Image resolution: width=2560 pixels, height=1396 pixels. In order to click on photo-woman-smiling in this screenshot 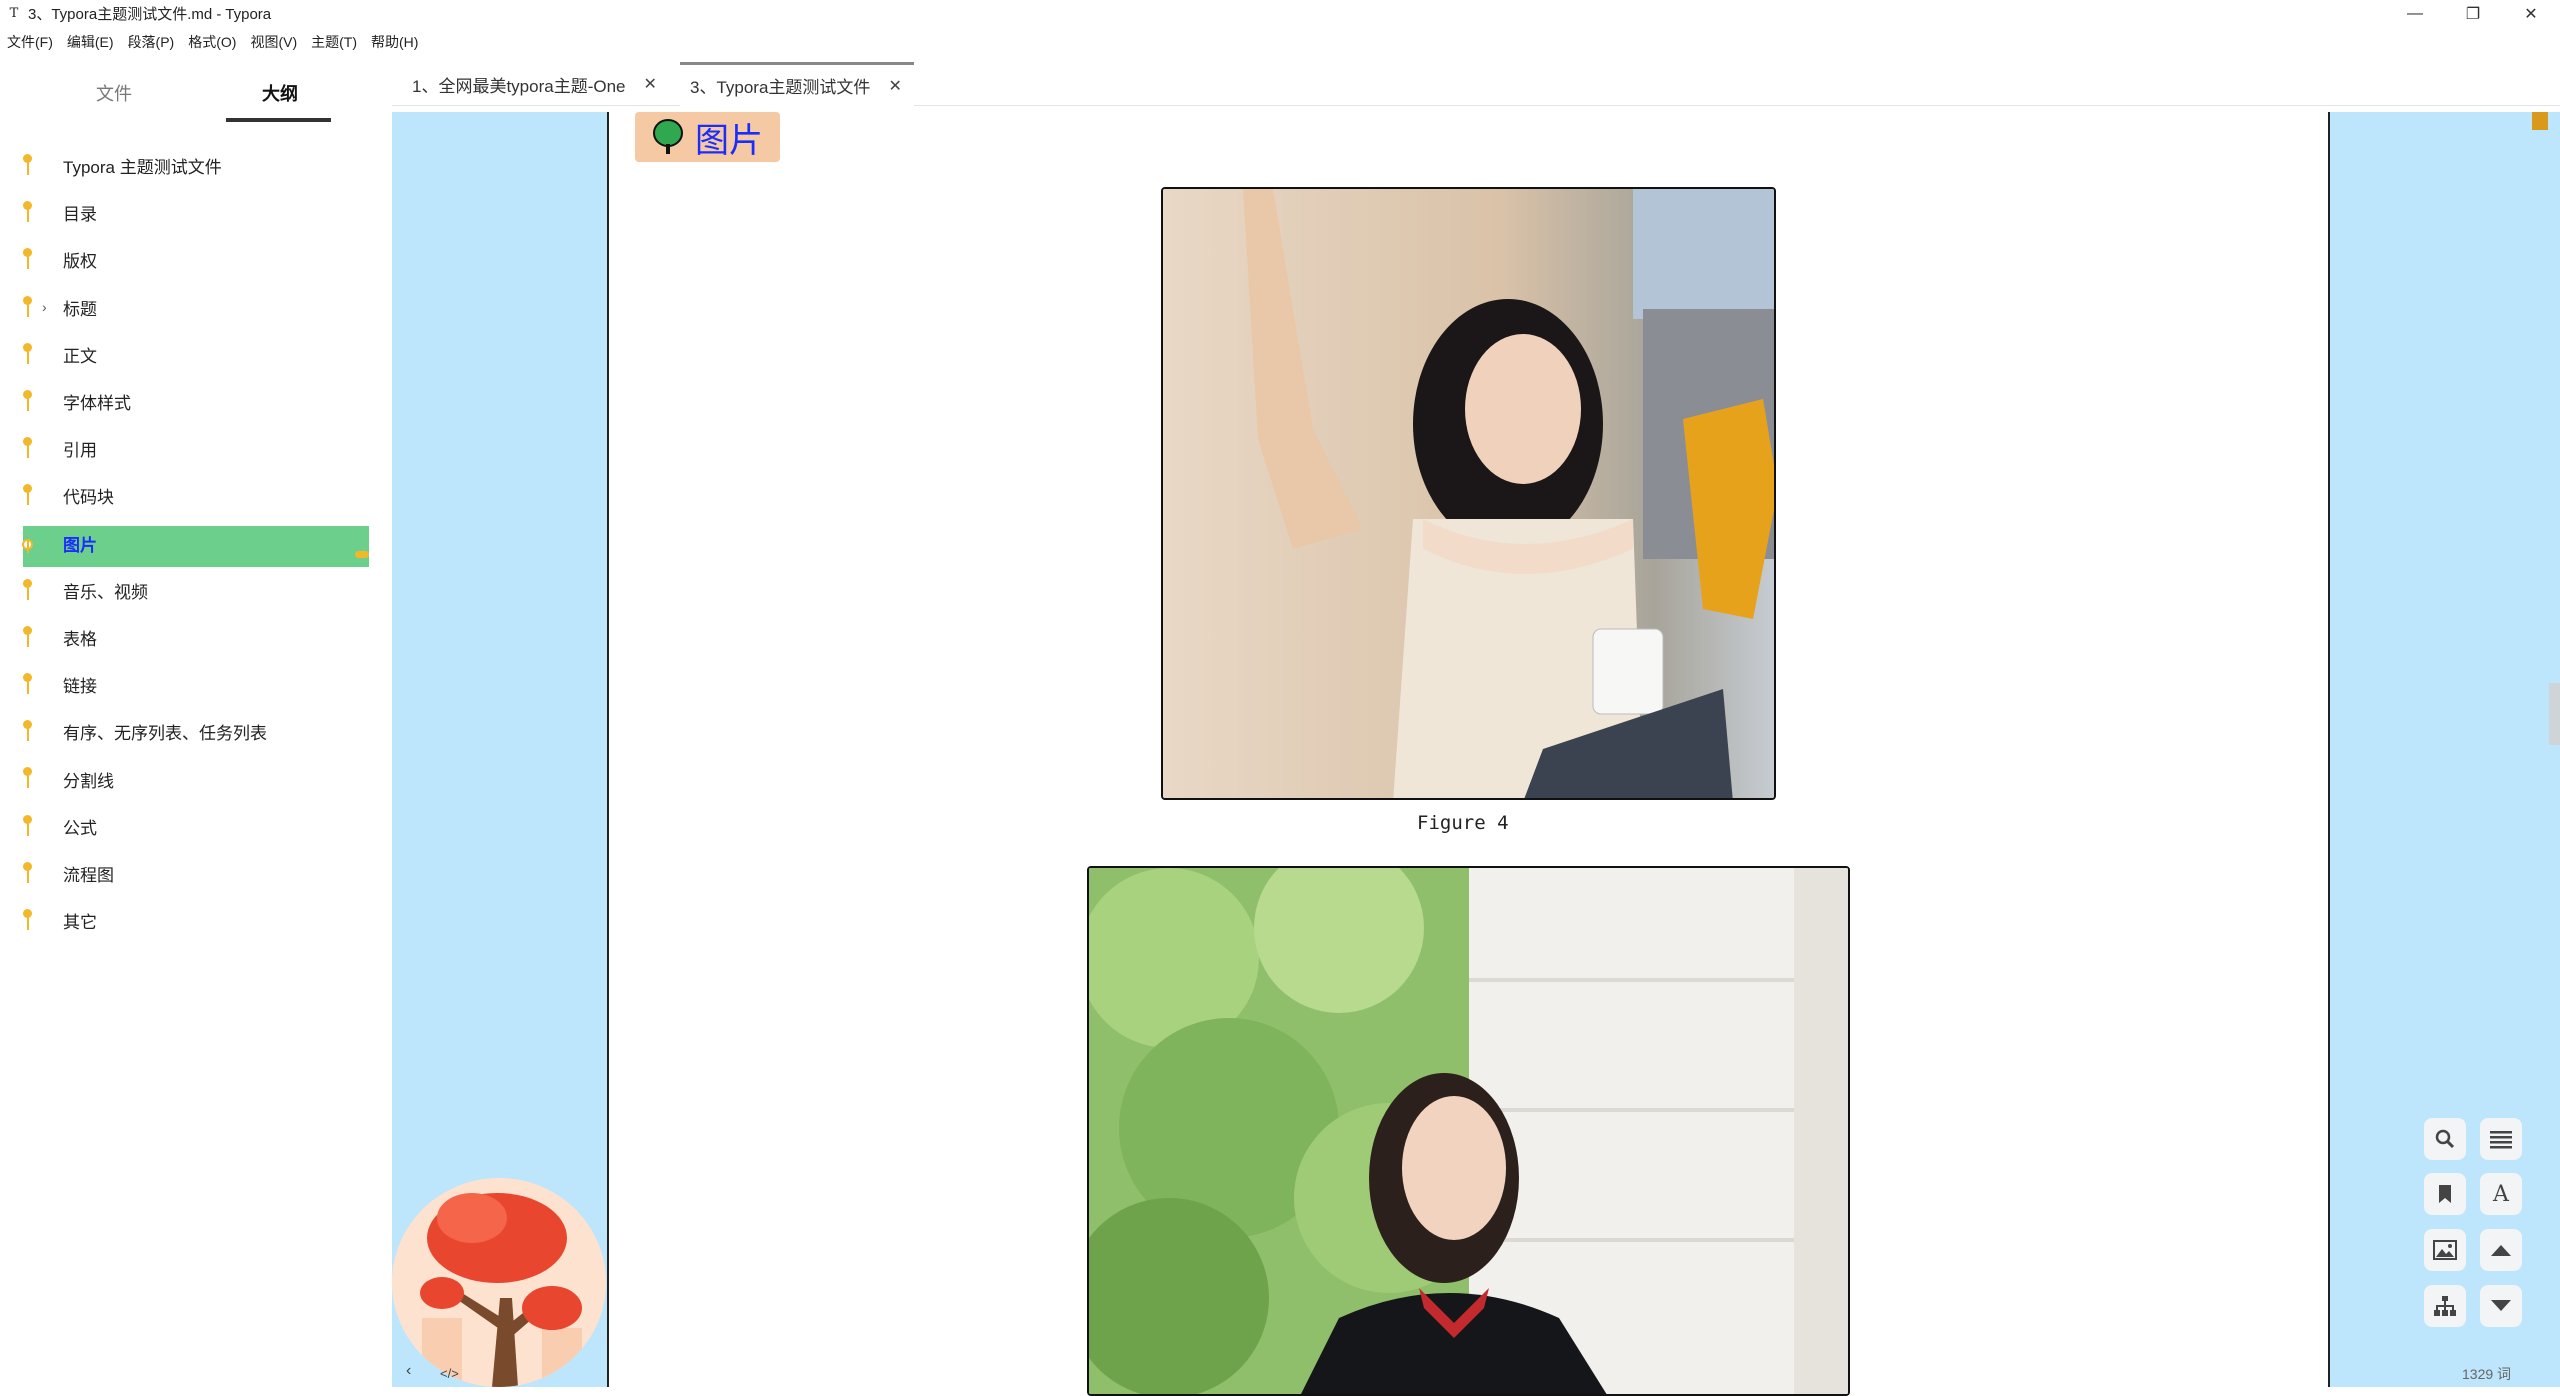, I will do `click(1468, 1131)`.